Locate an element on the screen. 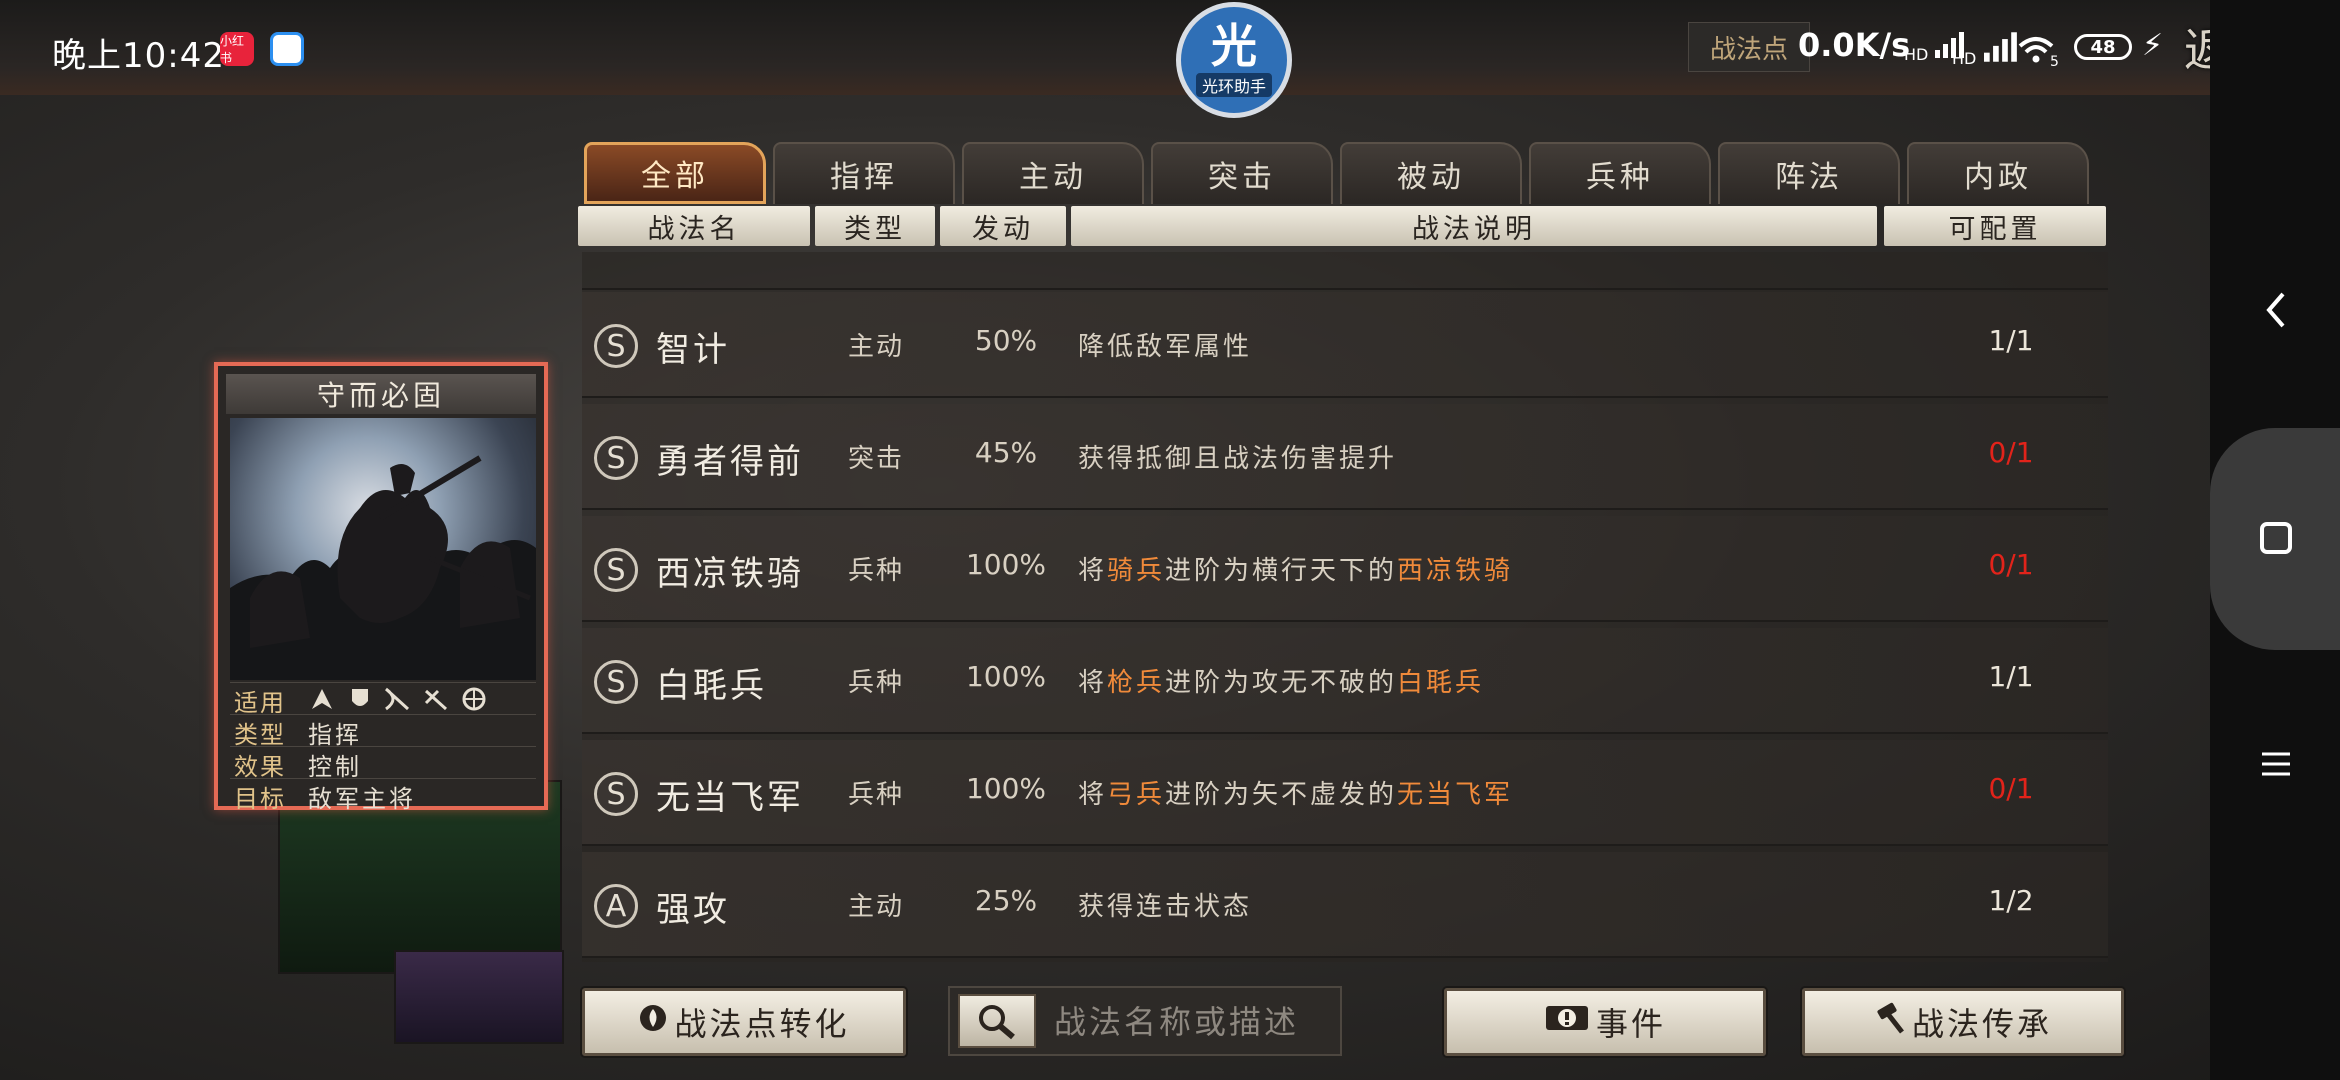  card-title: 守而必固 is located at coordinates (381, 394).